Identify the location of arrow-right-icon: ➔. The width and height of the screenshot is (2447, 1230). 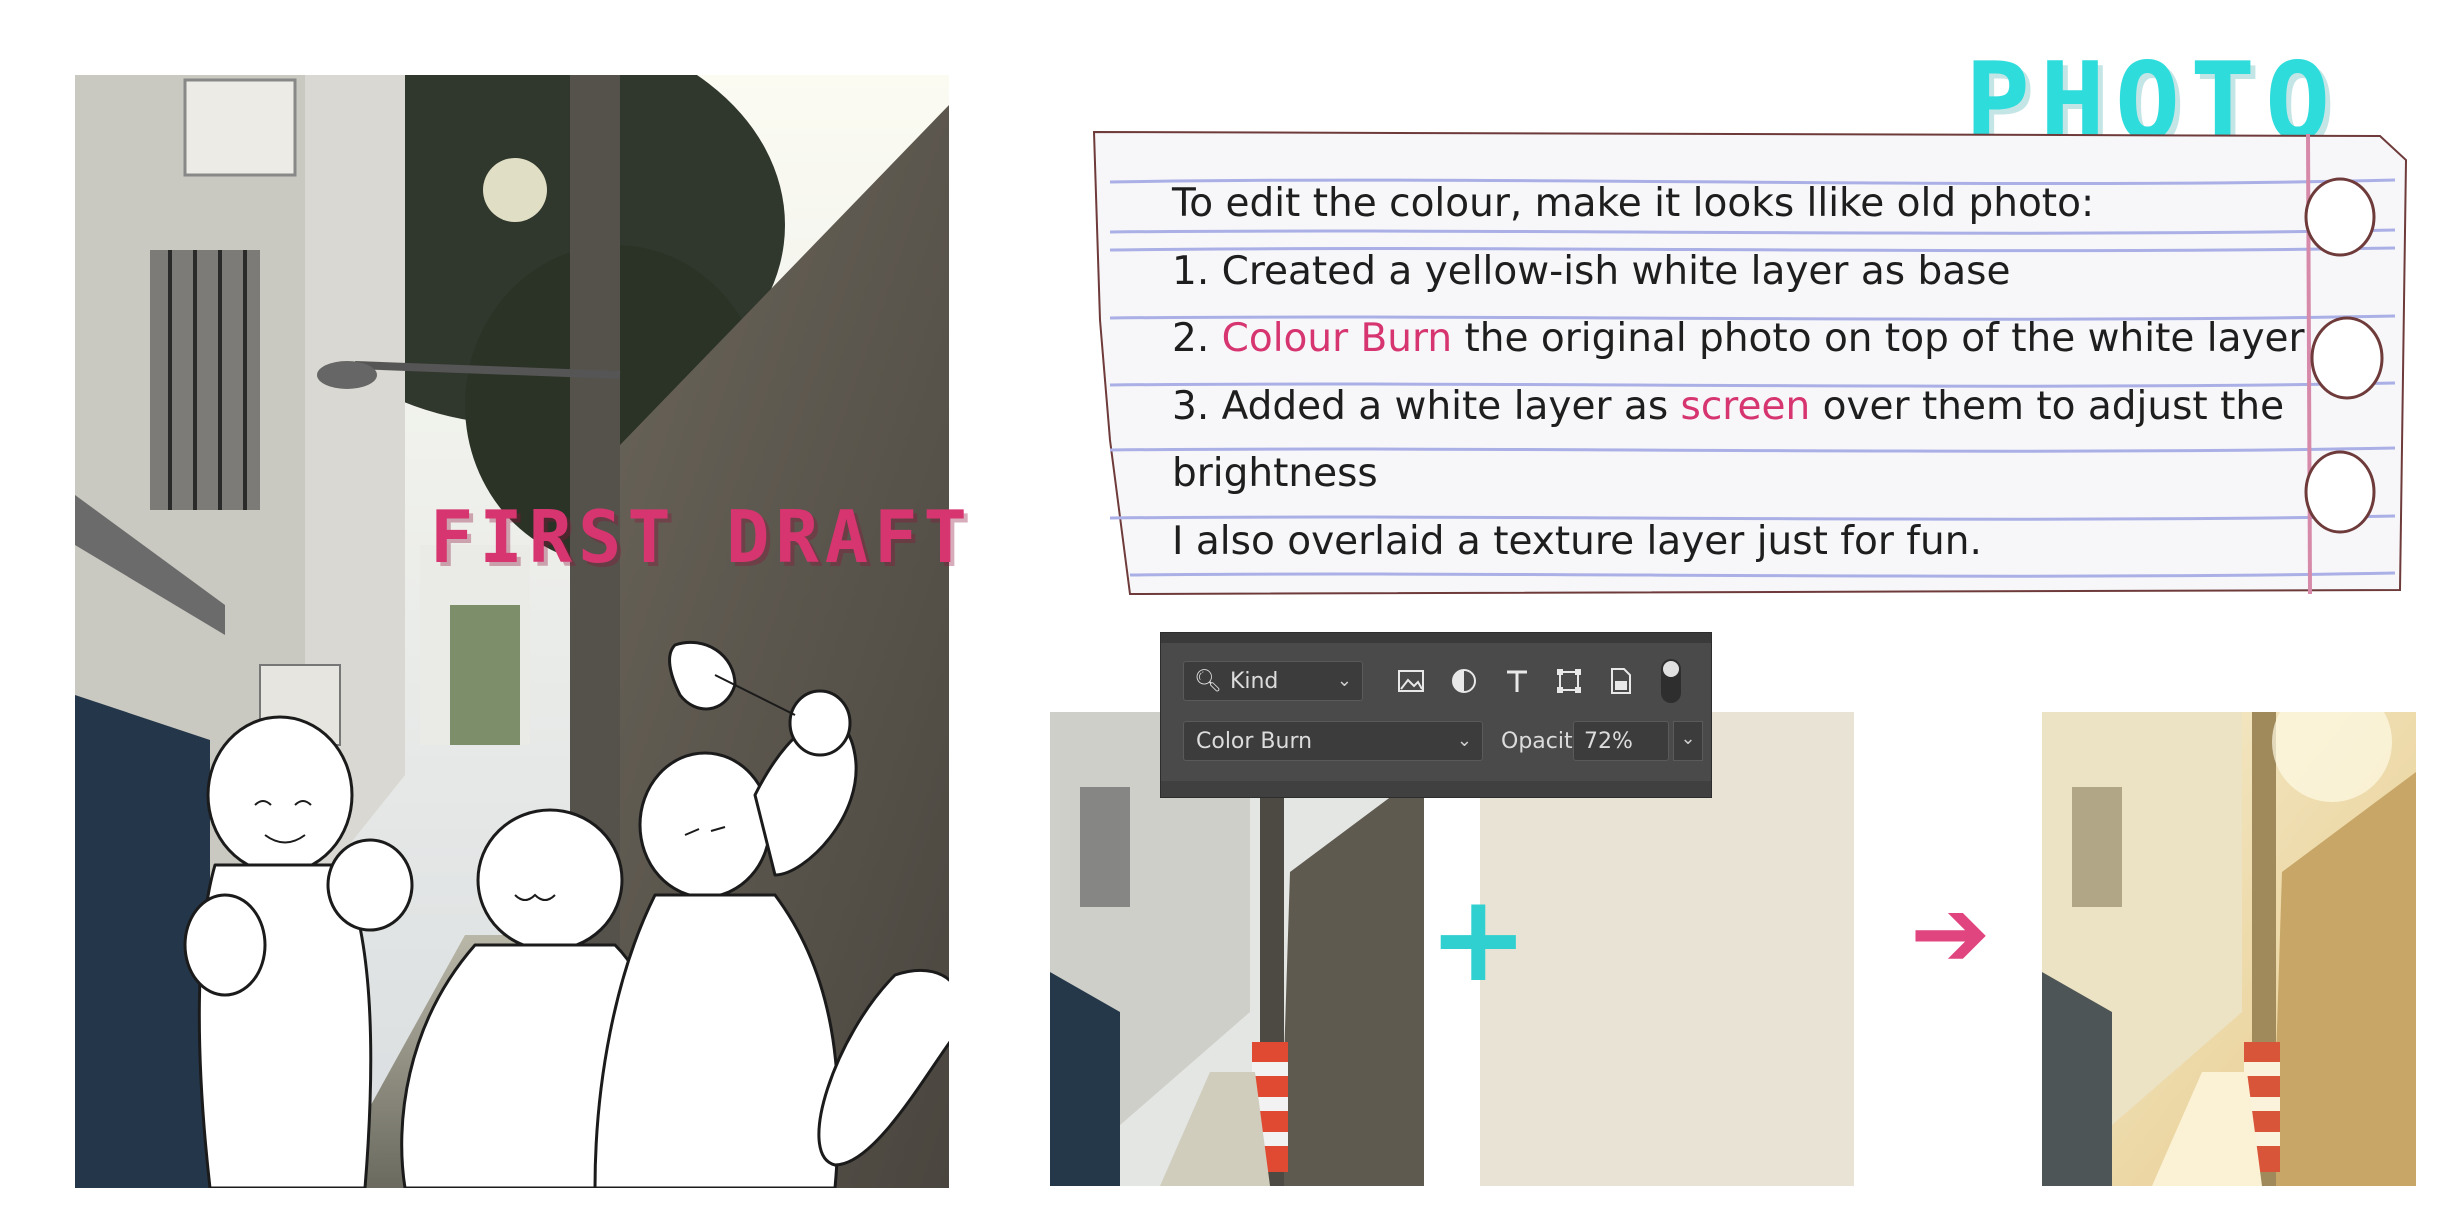
(1950, 933).